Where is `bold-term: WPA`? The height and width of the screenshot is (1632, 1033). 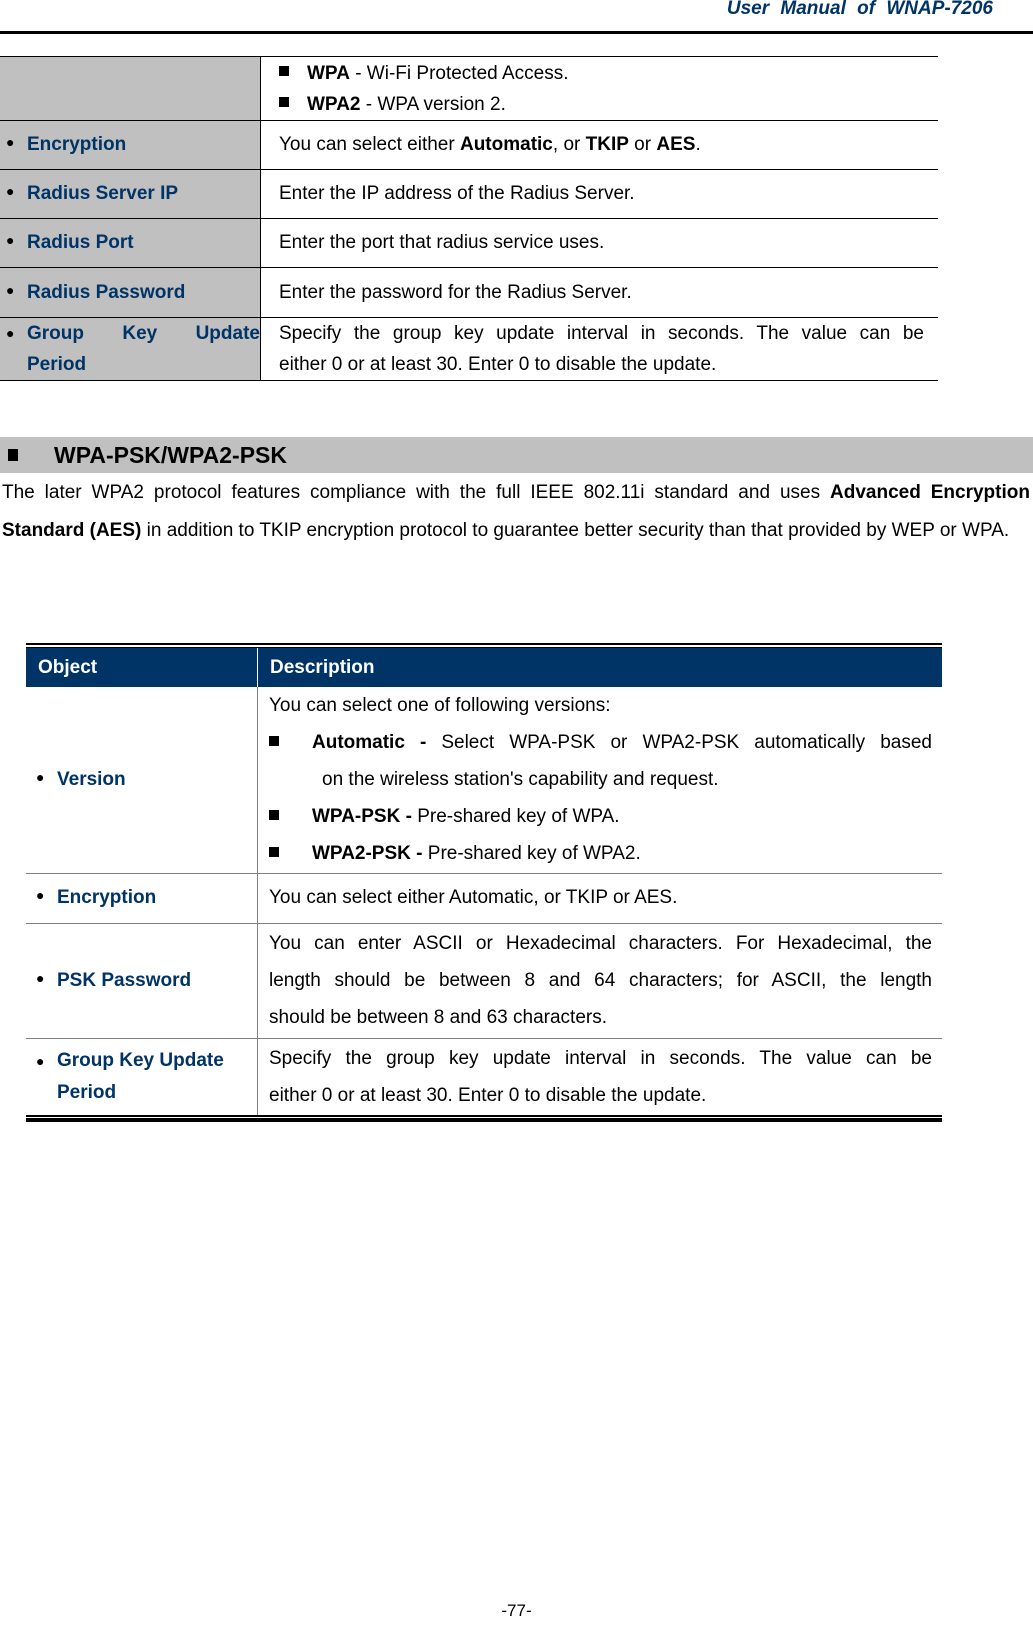 bold-term: WPA is located at coordinates (328, 73).